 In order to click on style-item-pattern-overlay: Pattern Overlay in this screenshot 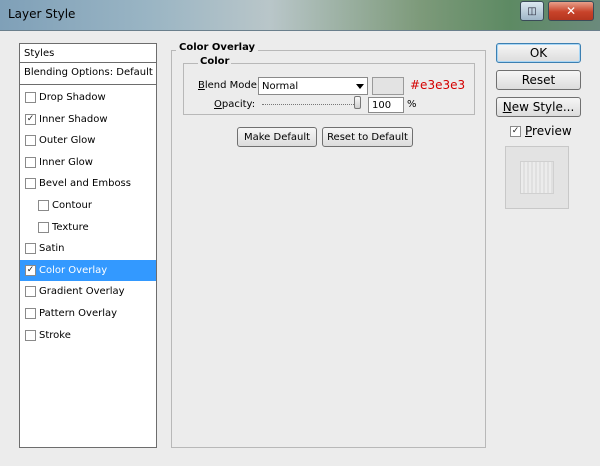, I will do `click(88, 313)`.